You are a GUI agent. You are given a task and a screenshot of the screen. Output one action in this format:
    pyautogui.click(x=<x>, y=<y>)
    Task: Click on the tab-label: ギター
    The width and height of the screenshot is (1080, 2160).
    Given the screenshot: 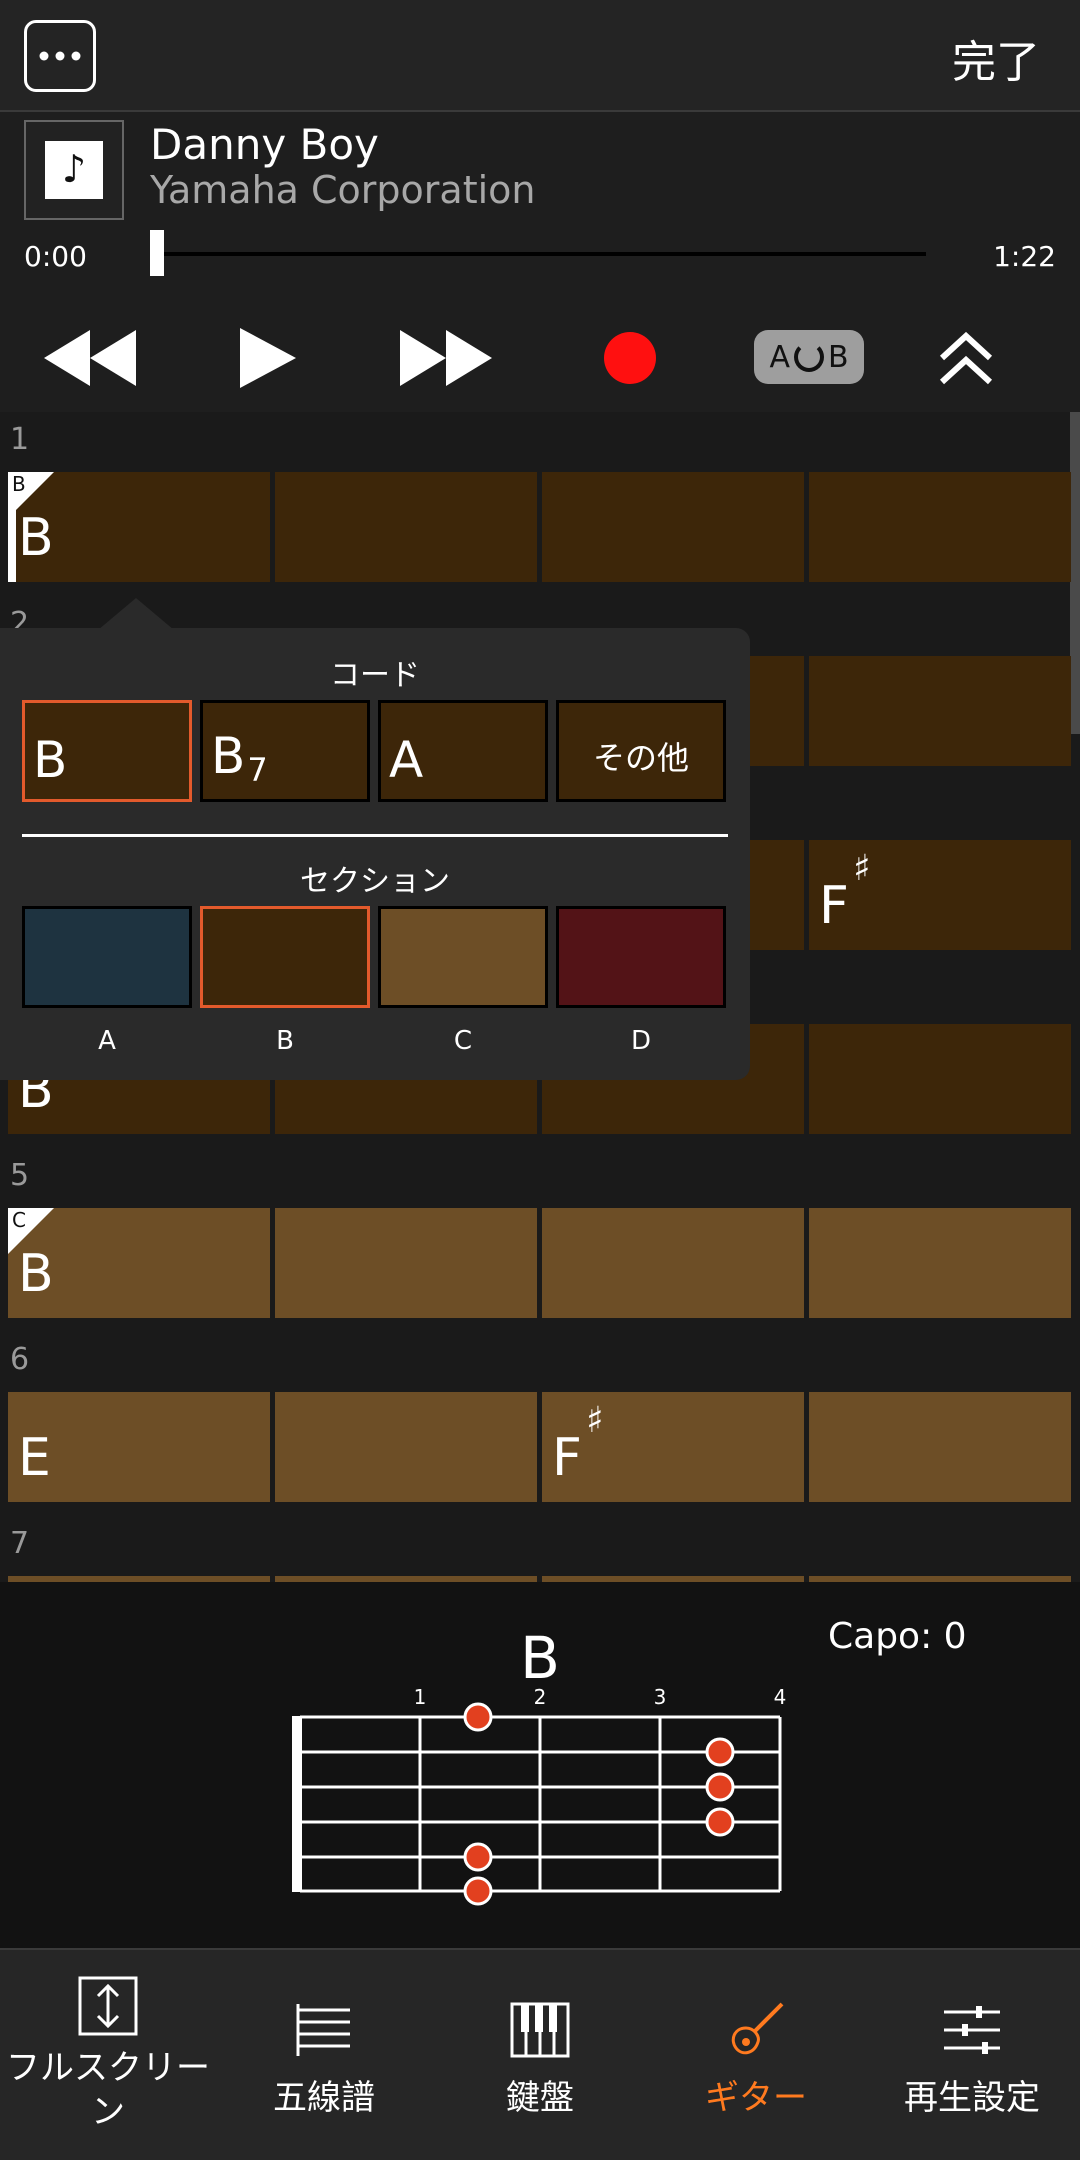 What is the action you would take?
    pyautogui.click(x=756, y=2098)
    